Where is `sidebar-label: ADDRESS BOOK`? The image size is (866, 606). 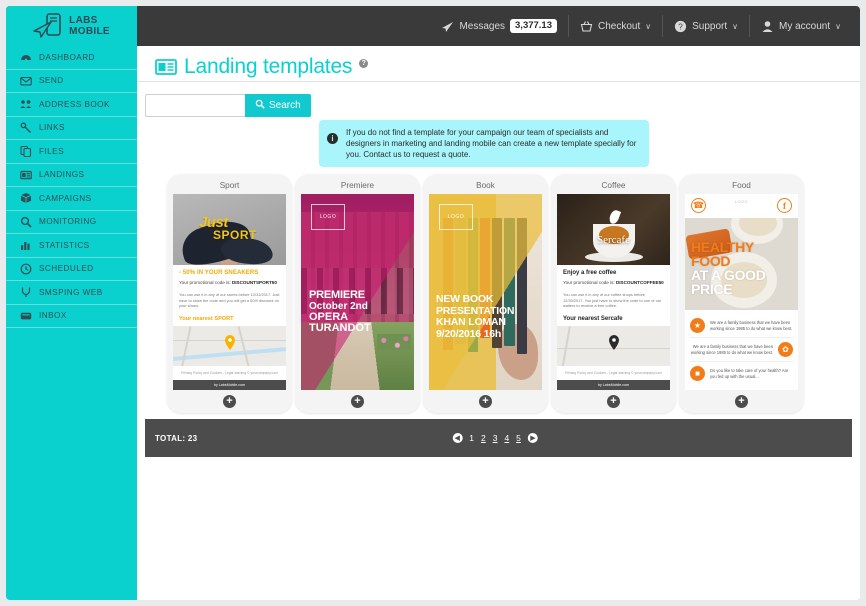 sidebar-label: ADDRESS BOOK is located at coordinates (74, 104).